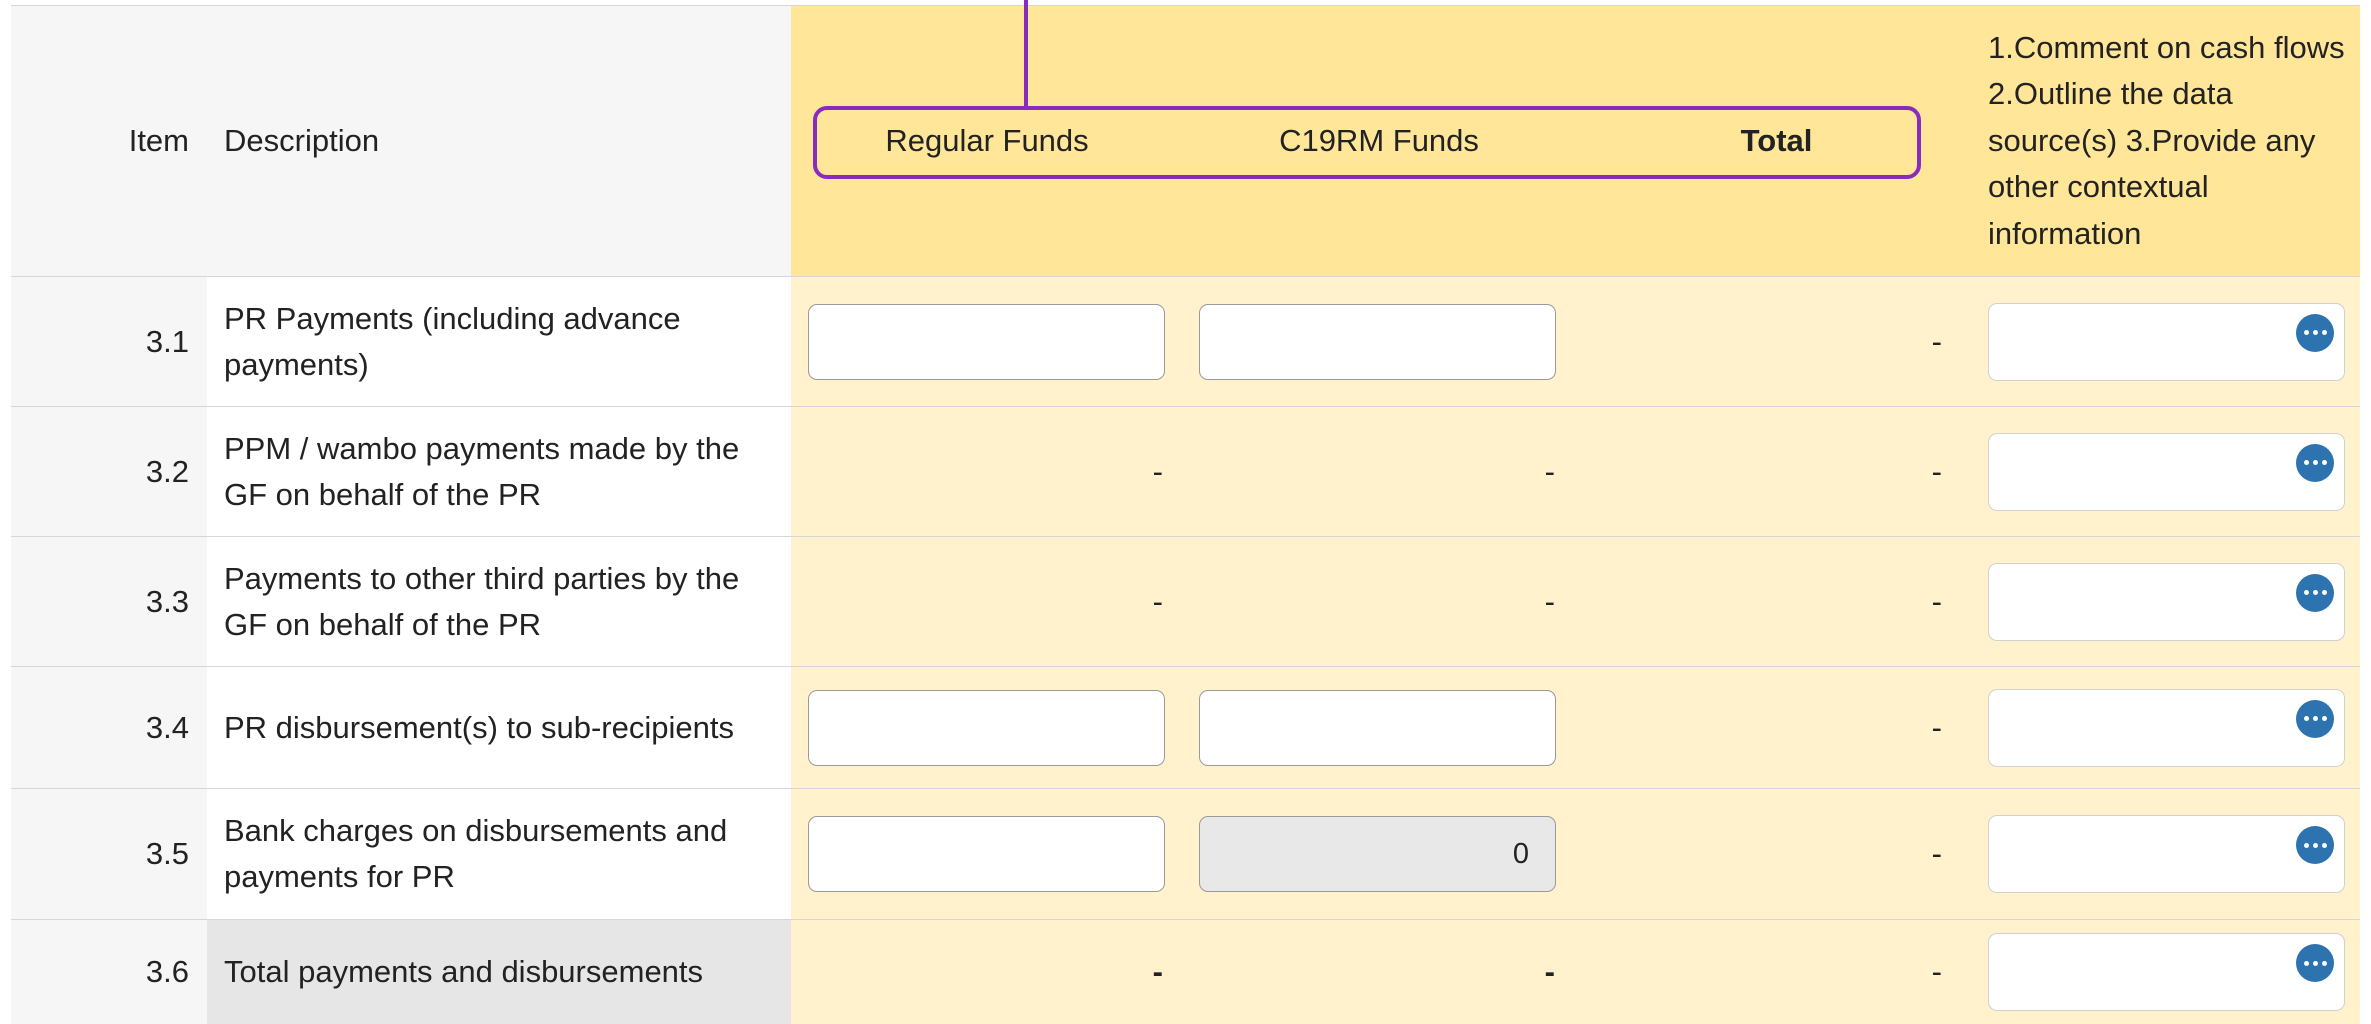  I want to click on row-item-number: 3.2, so click(109, 472).